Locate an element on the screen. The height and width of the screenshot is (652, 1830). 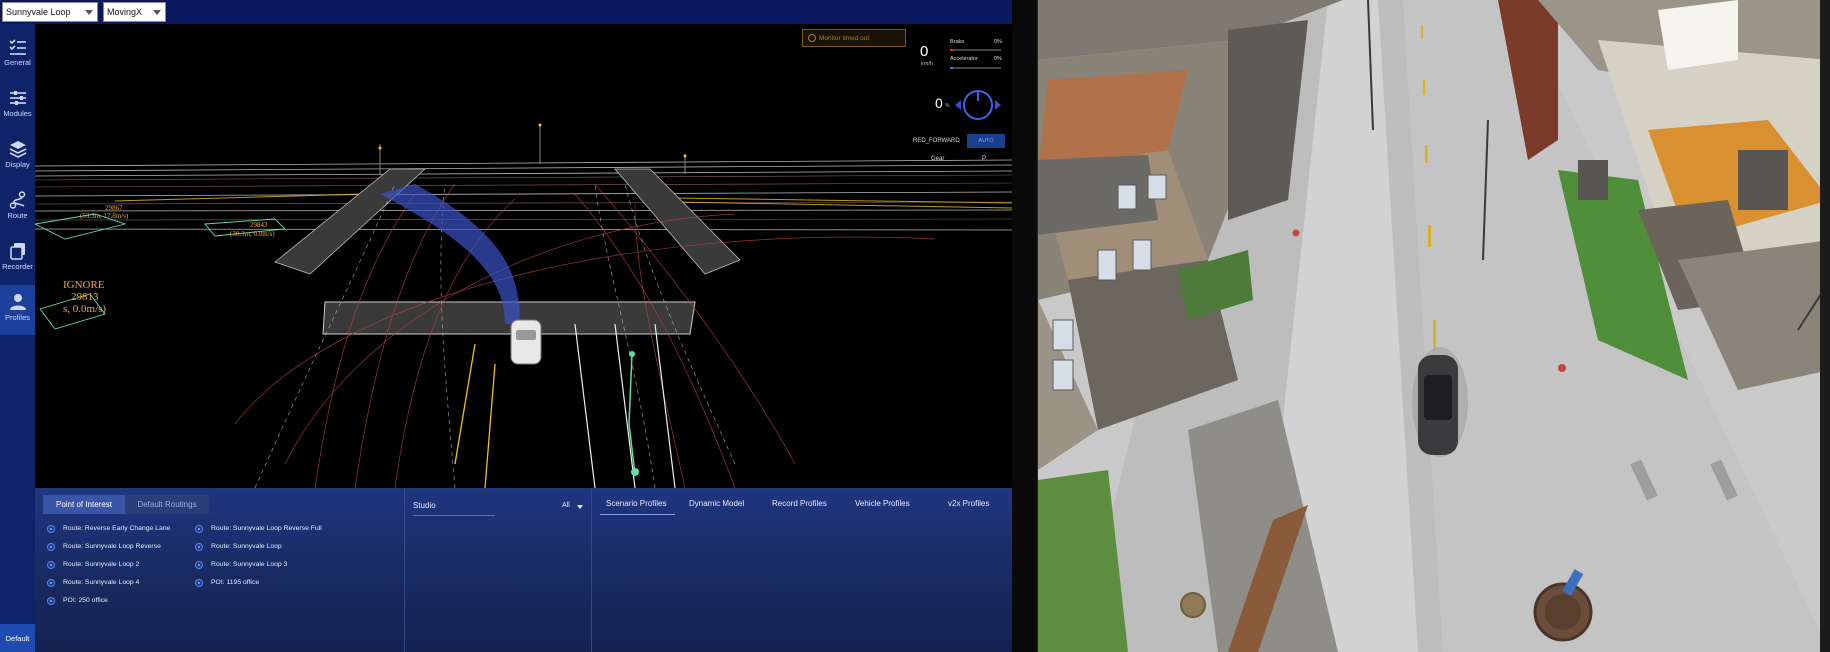
profiles-icon is located at coordinates (17, 302).